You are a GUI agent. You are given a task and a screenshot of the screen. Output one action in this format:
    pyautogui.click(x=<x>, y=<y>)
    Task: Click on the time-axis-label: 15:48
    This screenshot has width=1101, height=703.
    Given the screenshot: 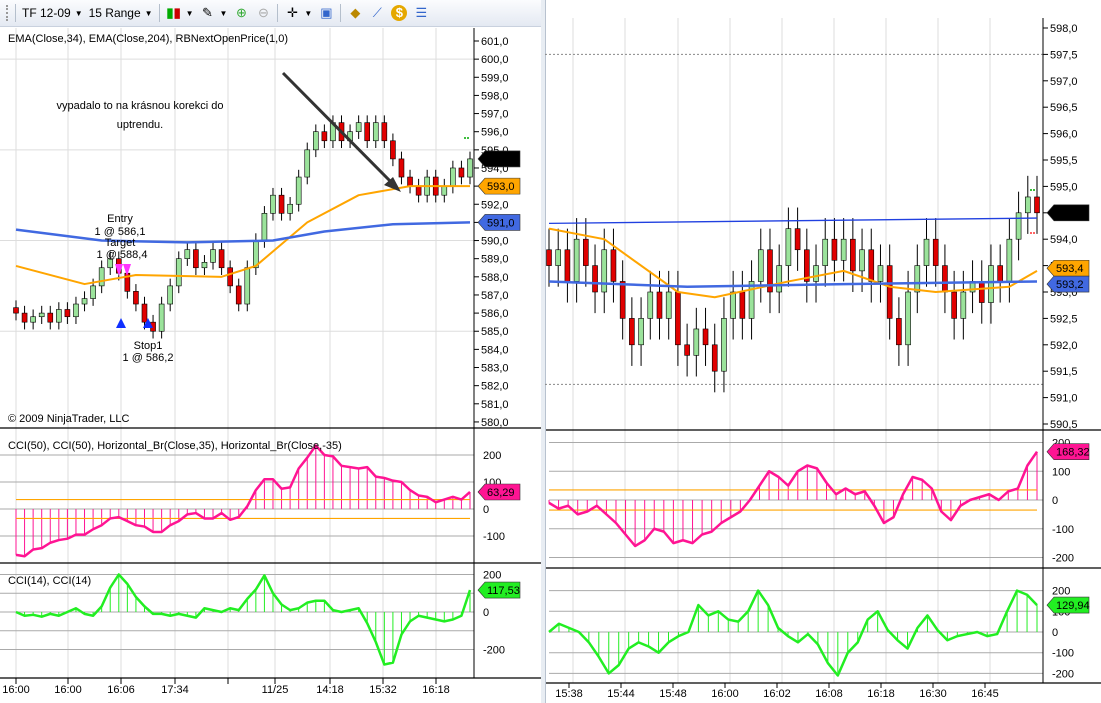 What is the action you would take?
    pyautogui.click(x=673, y=694)
    